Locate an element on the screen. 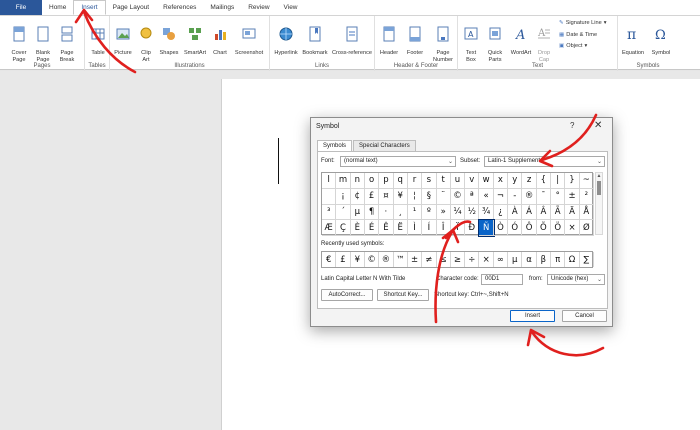 The image size is (700, 430). tab-references: References is located at coordinates (179, 7).